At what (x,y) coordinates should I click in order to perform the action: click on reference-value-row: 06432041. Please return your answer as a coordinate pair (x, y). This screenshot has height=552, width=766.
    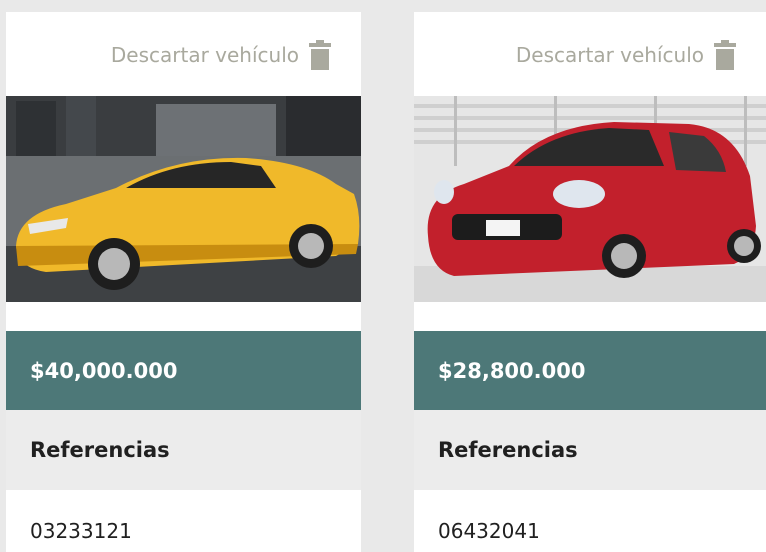
    Looking at the image, I should click on (590, 521).